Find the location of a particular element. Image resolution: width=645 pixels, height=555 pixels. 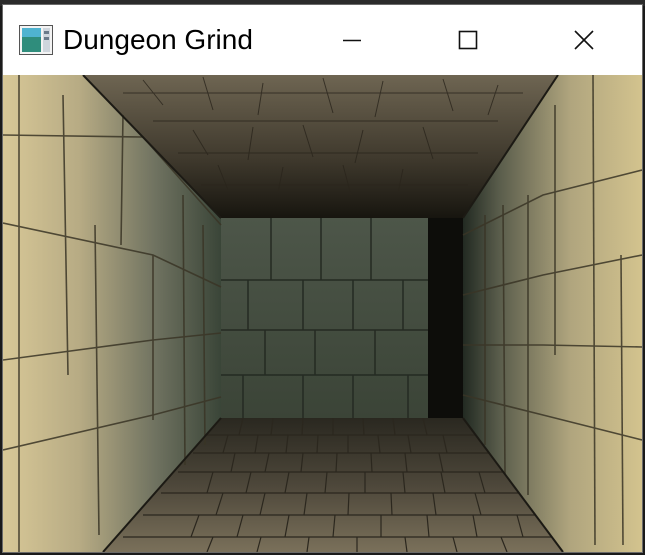

minimize-icon is located at coordinates (352, 40).